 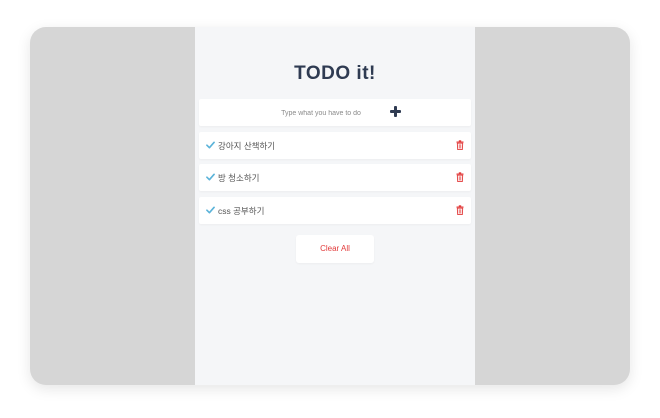 I want to click on app-title: TODO it!, so click(x=335, y=73).